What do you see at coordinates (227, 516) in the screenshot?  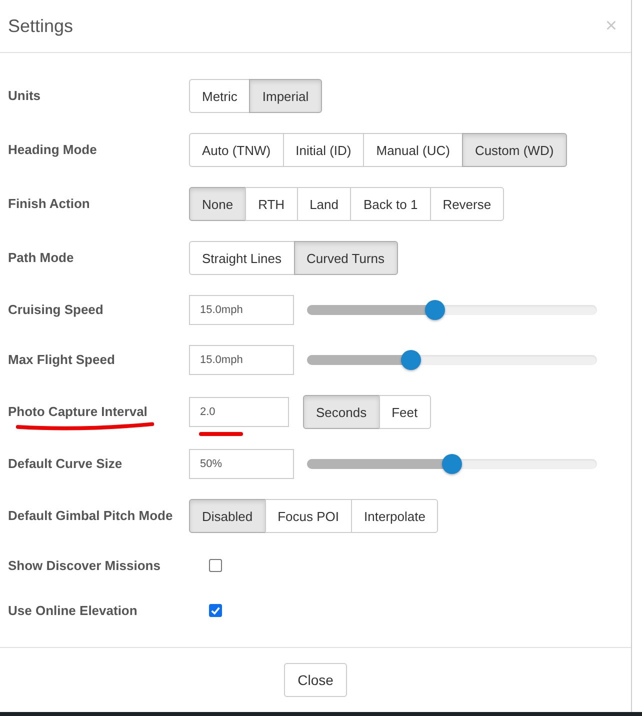 I see `option-button: Disabled` at bounding box center [227, 516].